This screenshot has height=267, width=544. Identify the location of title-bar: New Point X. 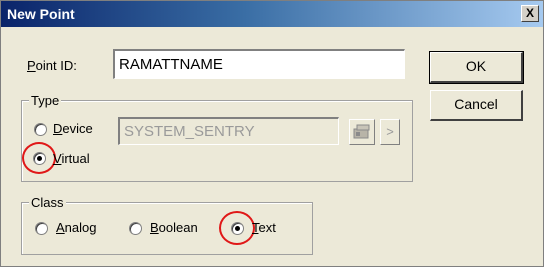
(272, 14).